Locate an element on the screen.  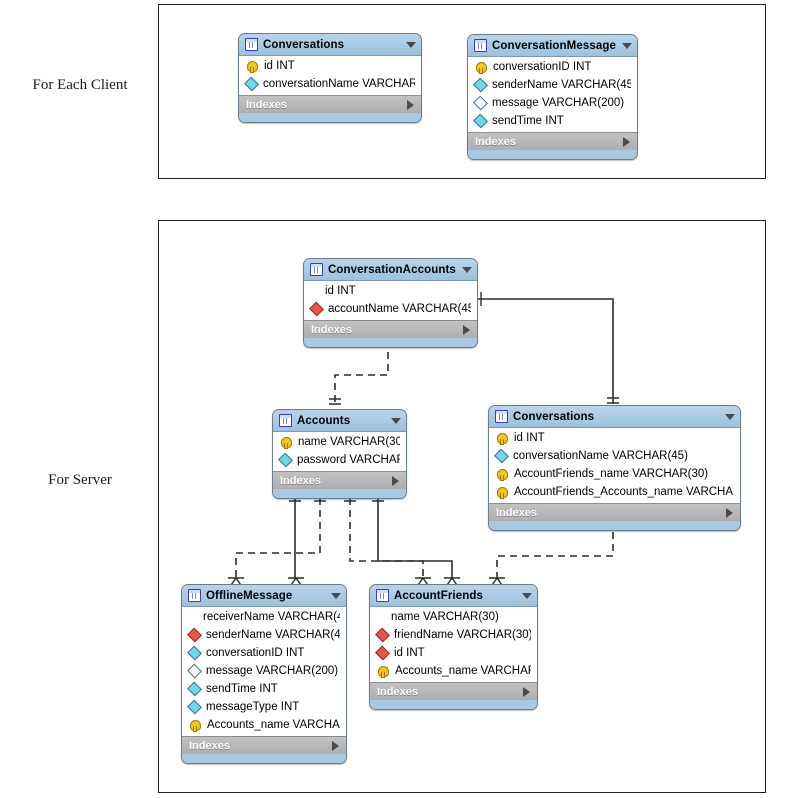
table-row: AccountFriends_Accounts_name VARCHAR(30) is located at coordinates (614, 492).